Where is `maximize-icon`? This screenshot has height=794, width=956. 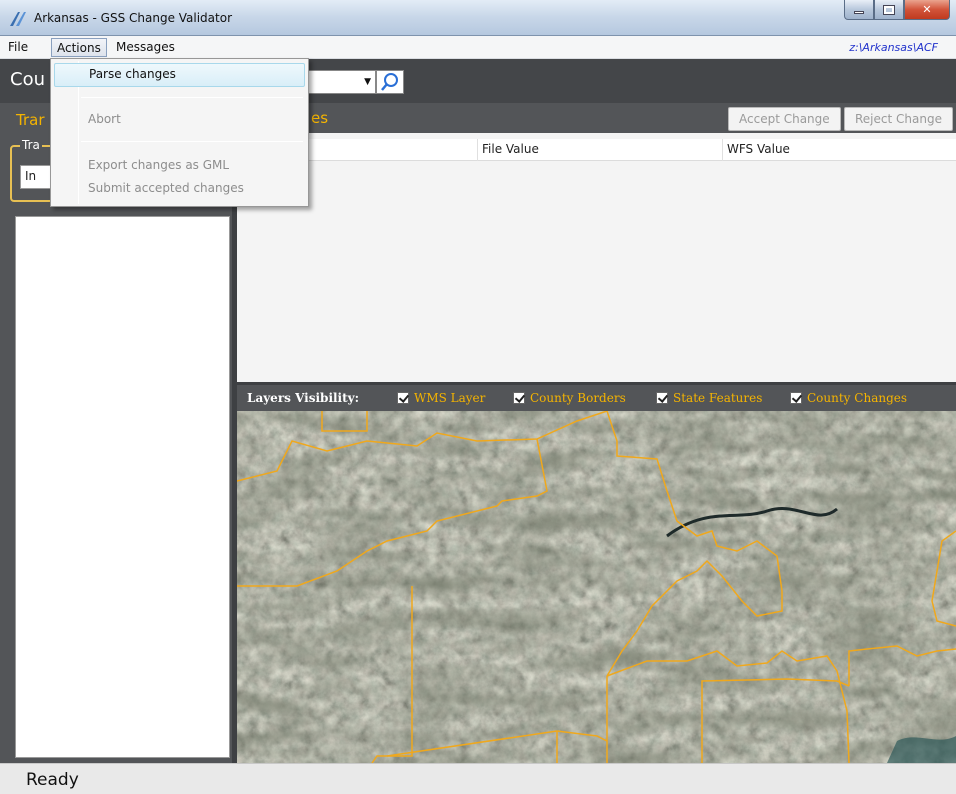
maximize-icon is located at coordinates (889, 9).